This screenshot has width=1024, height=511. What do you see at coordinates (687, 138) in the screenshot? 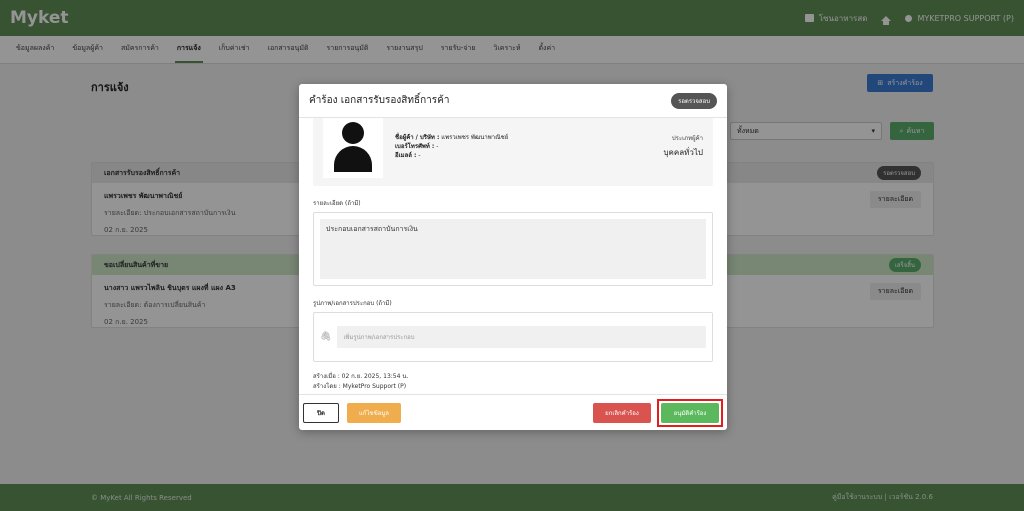
I see `vendor-type-label: ประเภทผู้ค้า` at bounding box center [687, 138].